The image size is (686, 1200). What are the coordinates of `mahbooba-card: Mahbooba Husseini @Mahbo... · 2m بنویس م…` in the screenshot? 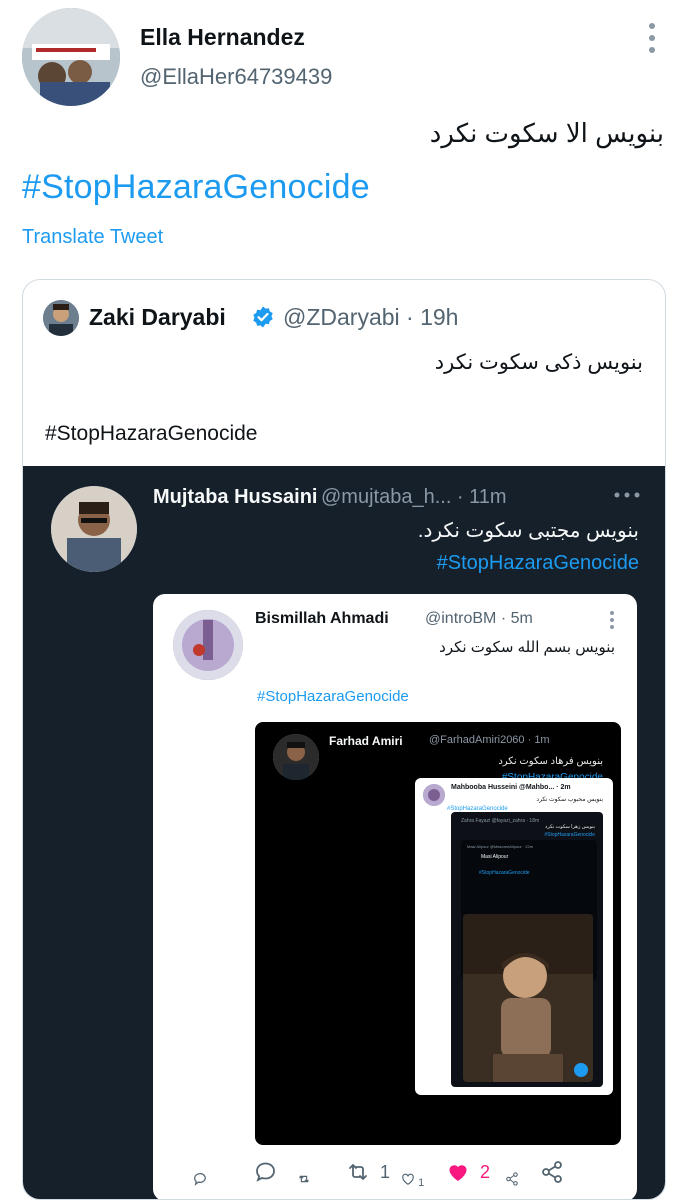 It's located at (514, 936).